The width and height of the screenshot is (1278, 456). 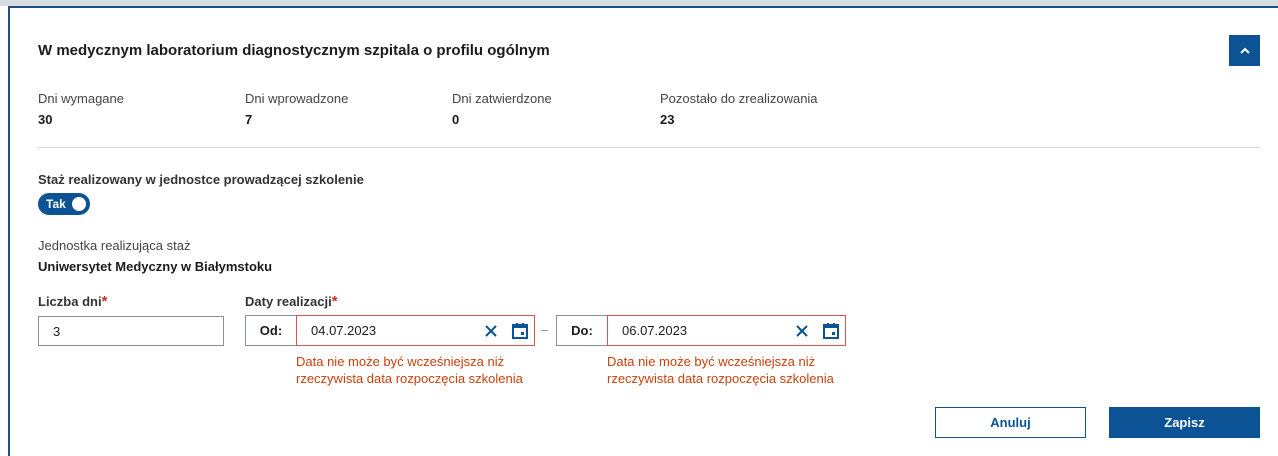 What do you see at coordinates (9, 231) in the screenshot?
I see `panel-left-border` at bounding box center [9, 231].